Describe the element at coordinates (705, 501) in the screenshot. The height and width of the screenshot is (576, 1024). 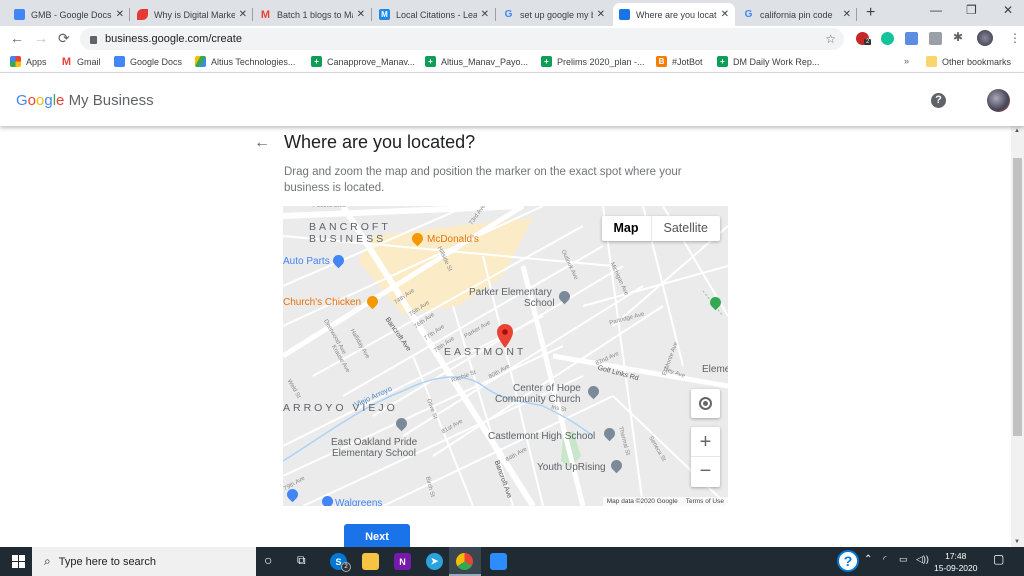
I see `terms-of-use-link: Terms of Use` at that location.